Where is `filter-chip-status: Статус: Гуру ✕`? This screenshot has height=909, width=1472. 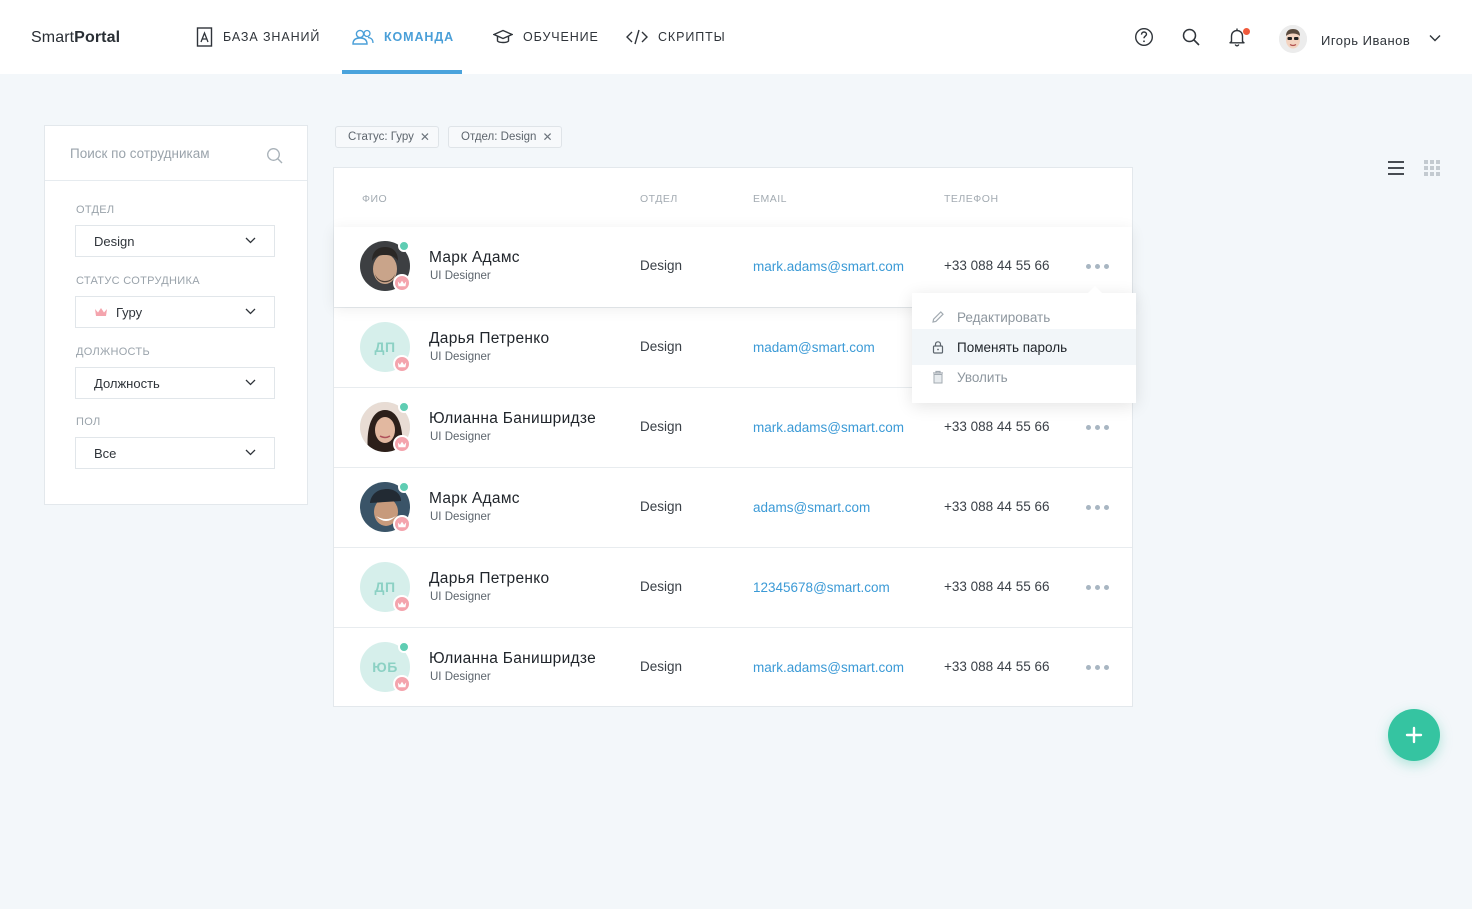
filter-chip-status: Статус: Гуру ✕ is located at coordinates (387, 137).